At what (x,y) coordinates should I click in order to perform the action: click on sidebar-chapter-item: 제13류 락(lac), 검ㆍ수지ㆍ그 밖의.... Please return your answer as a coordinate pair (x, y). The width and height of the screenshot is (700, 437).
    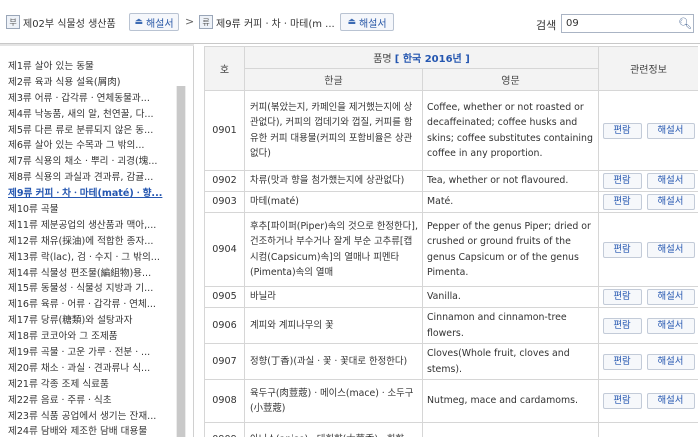
    Looking at the image, I should click on (90, 258).